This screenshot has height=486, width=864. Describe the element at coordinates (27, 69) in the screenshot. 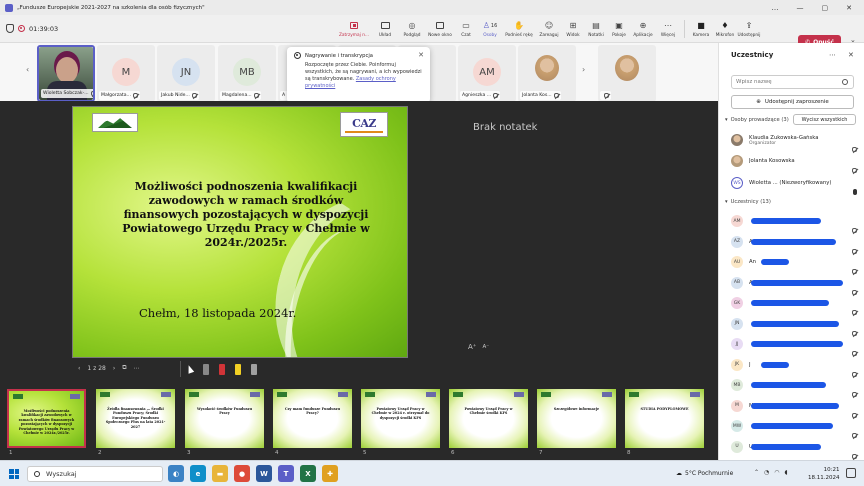

I see `chevron-left-icon: ‹` at that location.